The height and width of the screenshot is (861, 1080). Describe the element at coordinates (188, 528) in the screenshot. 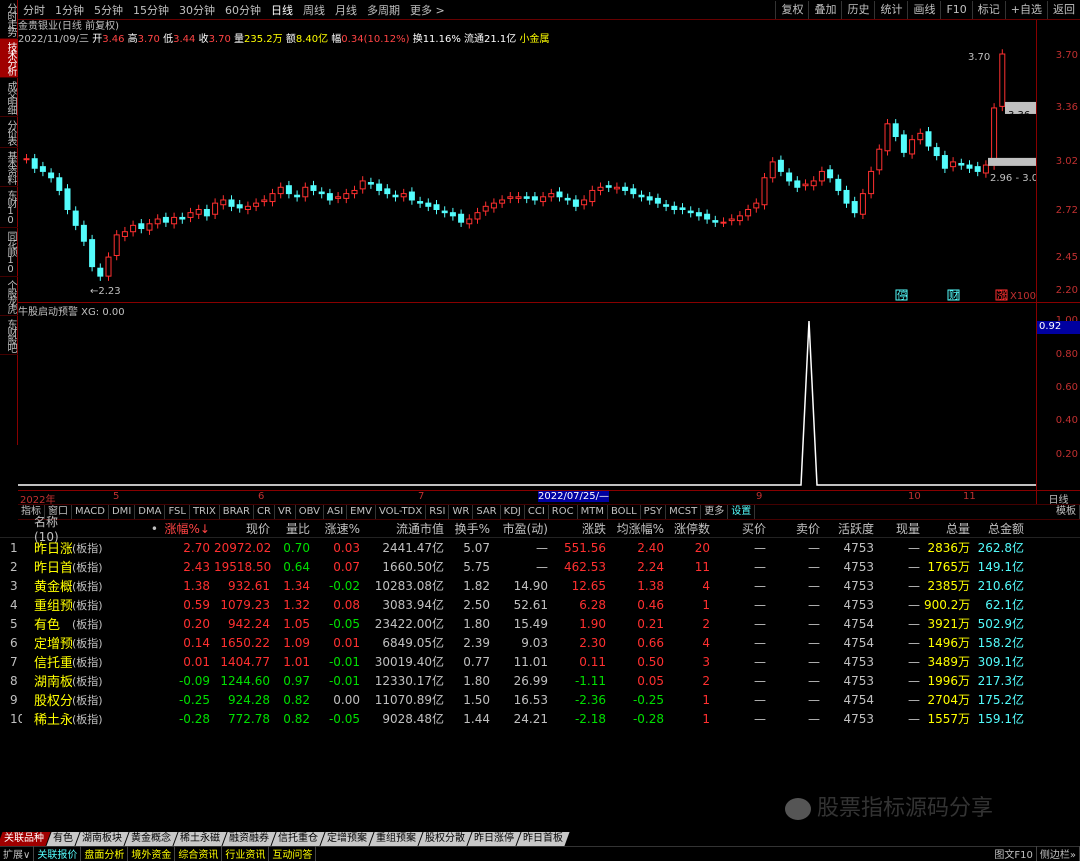

I see `column-header: 涨幅%↓` at that location.